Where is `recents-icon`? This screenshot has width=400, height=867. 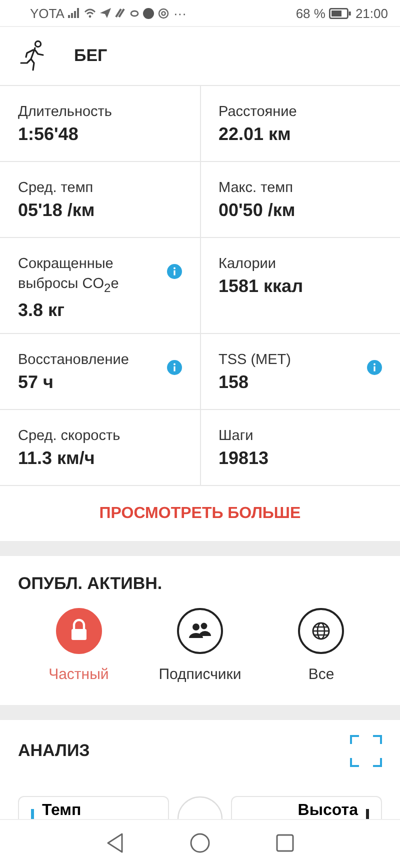
recents-icon is located at coordinates (285, 843).